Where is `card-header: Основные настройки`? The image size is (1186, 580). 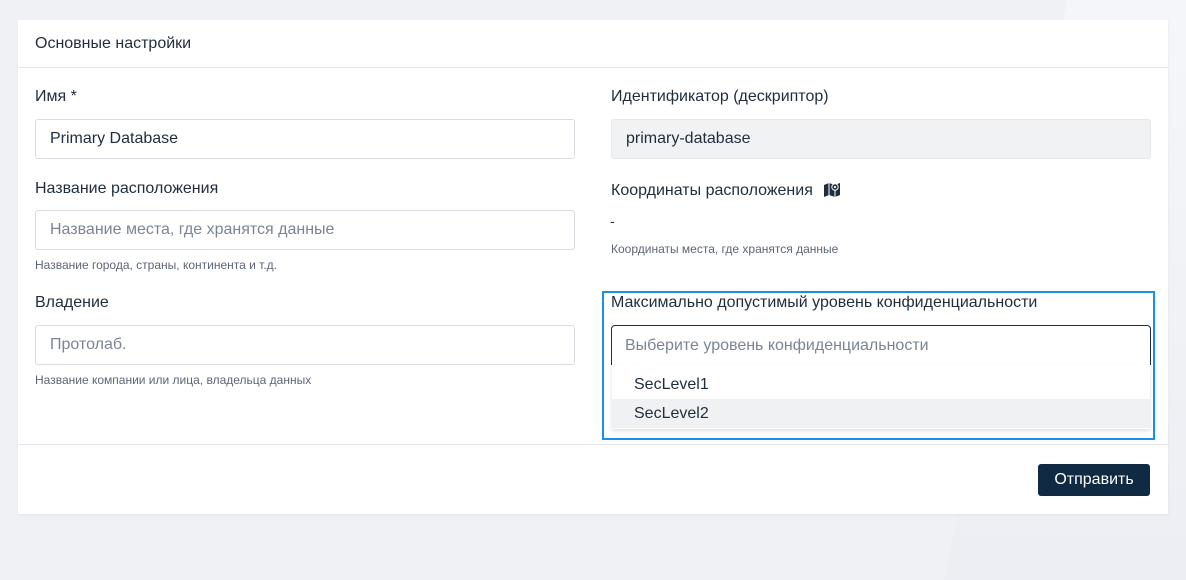 card-header: Основные настройки is located at coordinates (593, 44).